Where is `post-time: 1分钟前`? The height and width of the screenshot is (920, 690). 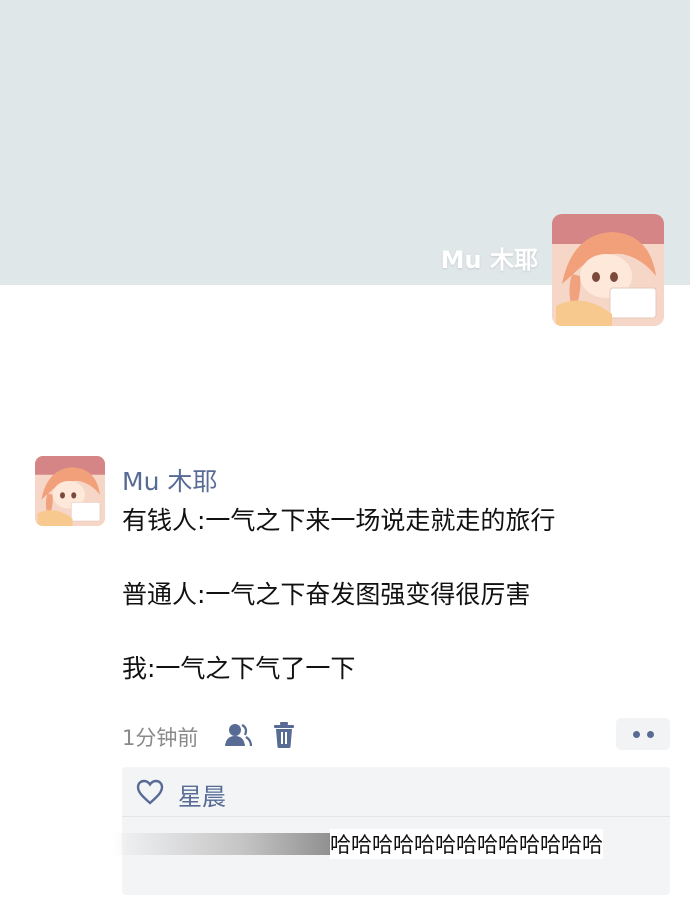
post-time: 1分钟前 is located at coordinates (160, 738).